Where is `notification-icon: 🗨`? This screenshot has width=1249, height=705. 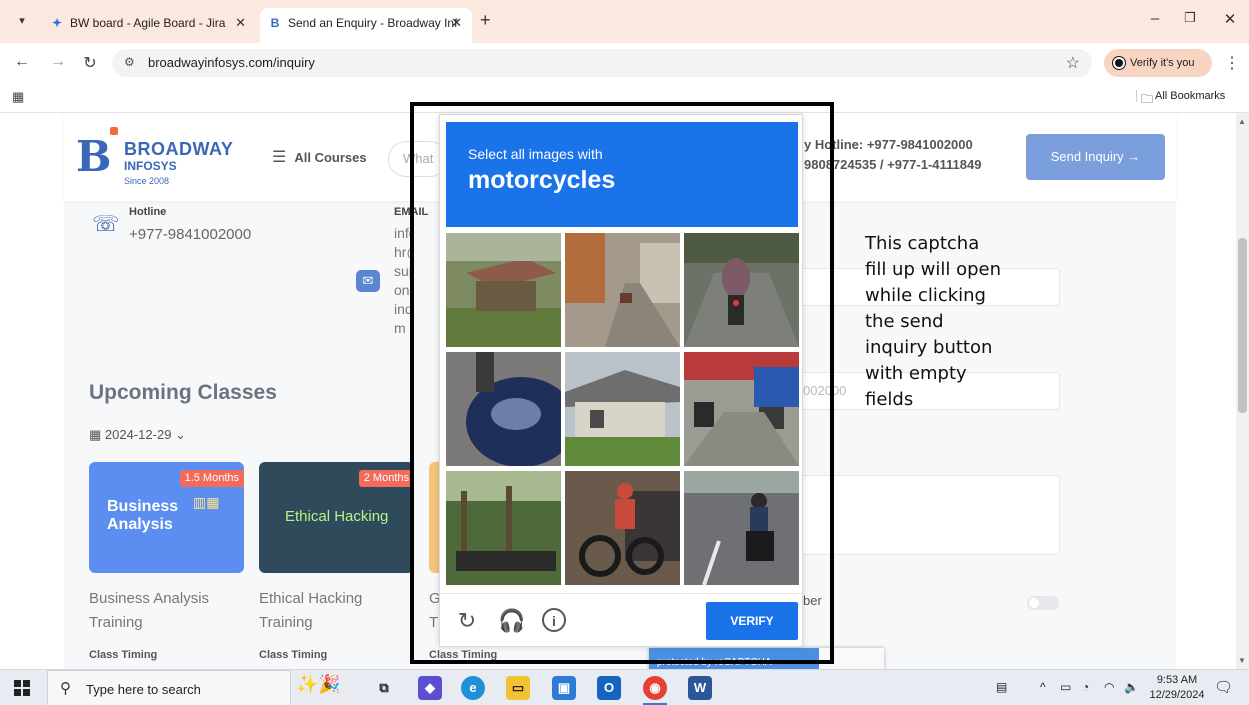
notification-icon: 🗨 is located at coordinates (1223, 687).